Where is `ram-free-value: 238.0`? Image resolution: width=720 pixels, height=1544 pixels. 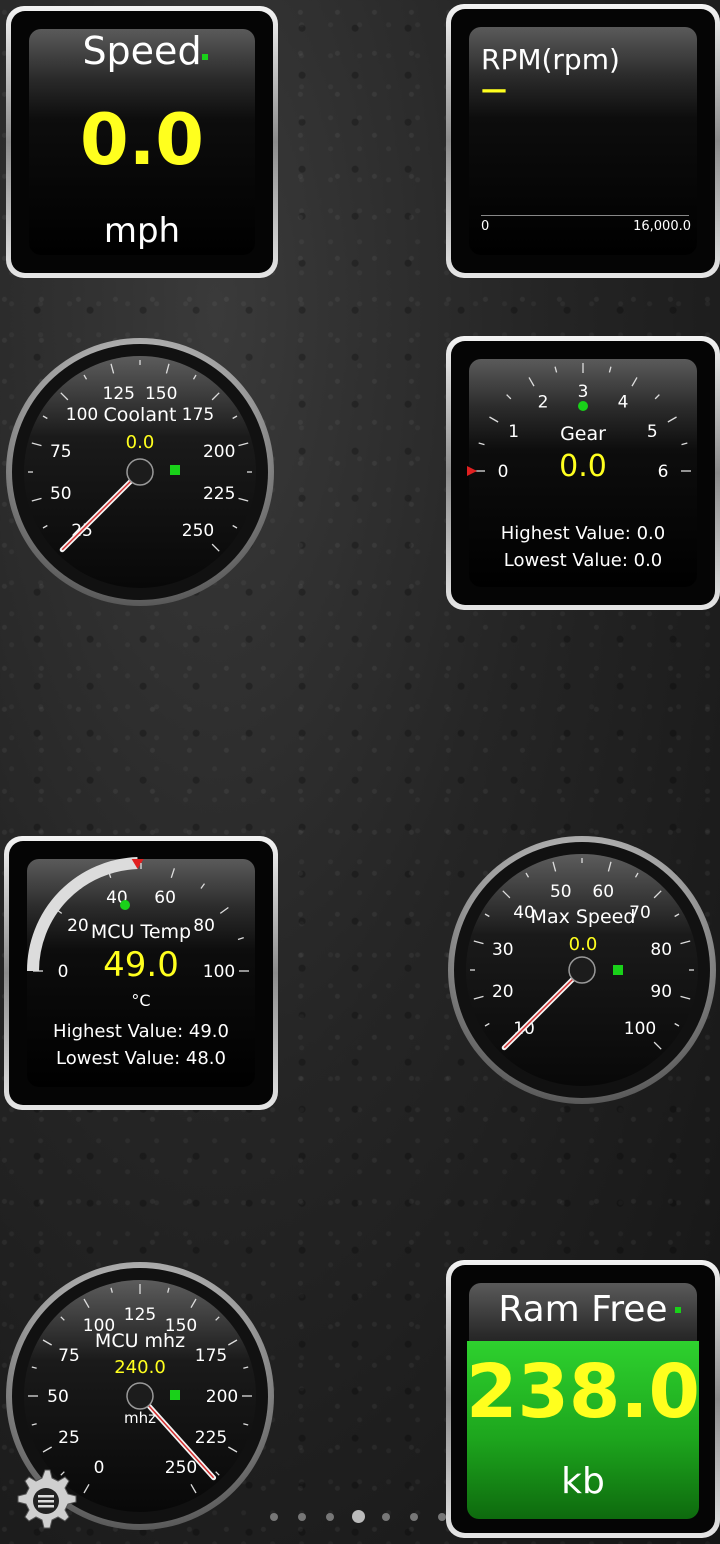 ram-free-value: 238.0 is located at coordinates (583, 1392).